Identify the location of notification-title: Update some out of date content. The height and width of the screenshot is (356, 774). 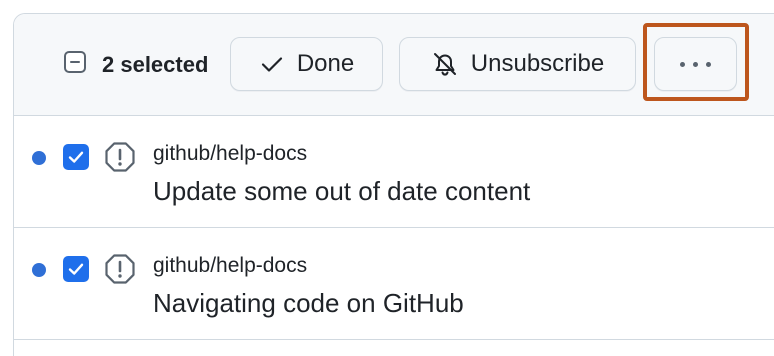
(341, 191).